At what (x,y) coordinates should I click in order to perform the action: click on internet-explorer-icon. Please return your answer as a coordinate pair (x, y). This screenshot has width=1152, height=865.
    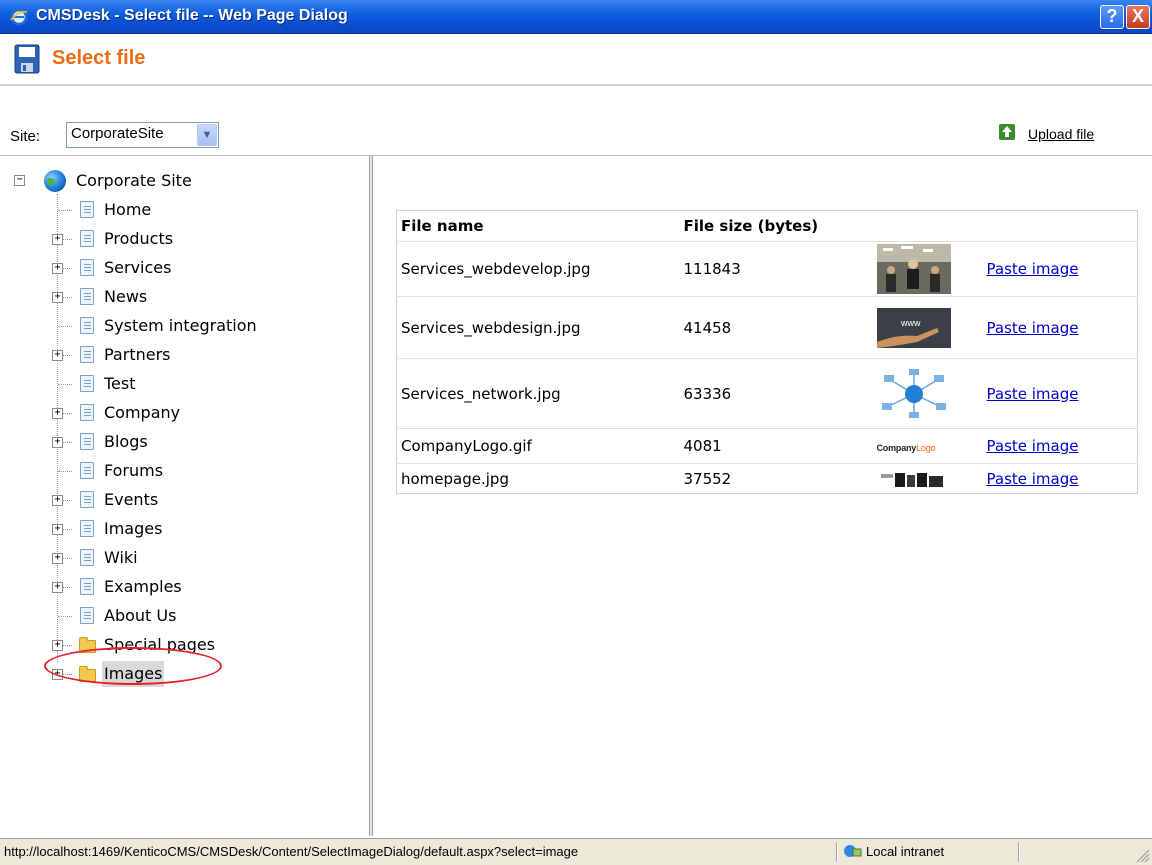
    Looking at the image, I should click on (19, 17).